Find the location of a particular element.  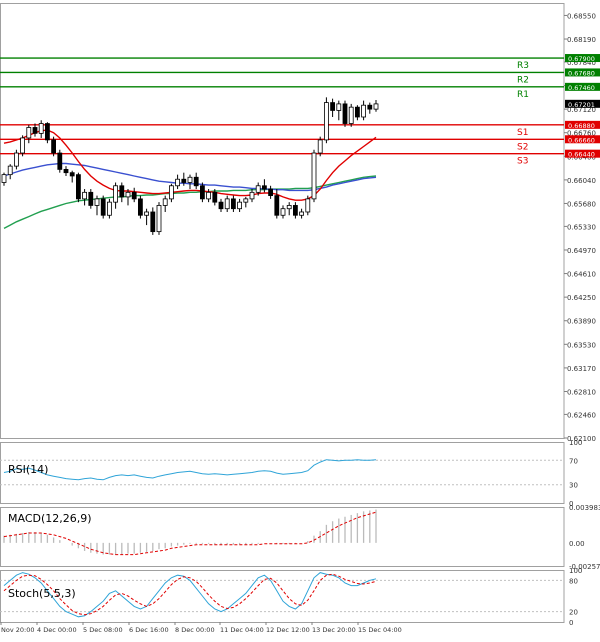

stoch-tick-label: 80 is located at coordinates (573, 581).